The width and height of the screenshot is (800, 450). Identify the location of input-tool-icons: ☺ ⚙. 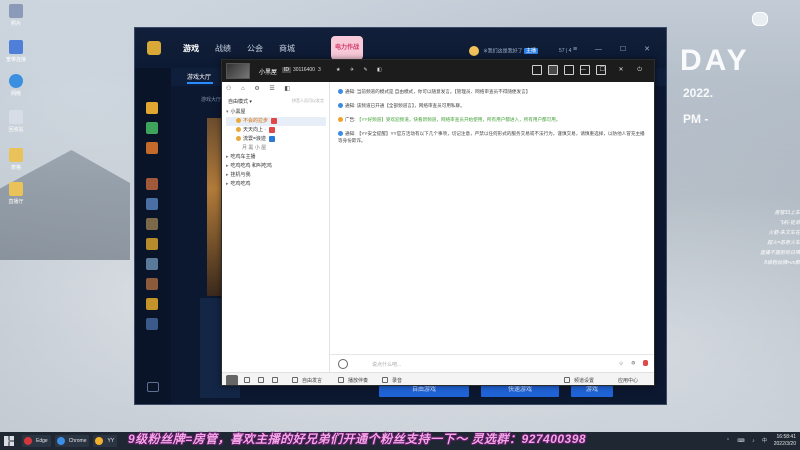
(629, 363).